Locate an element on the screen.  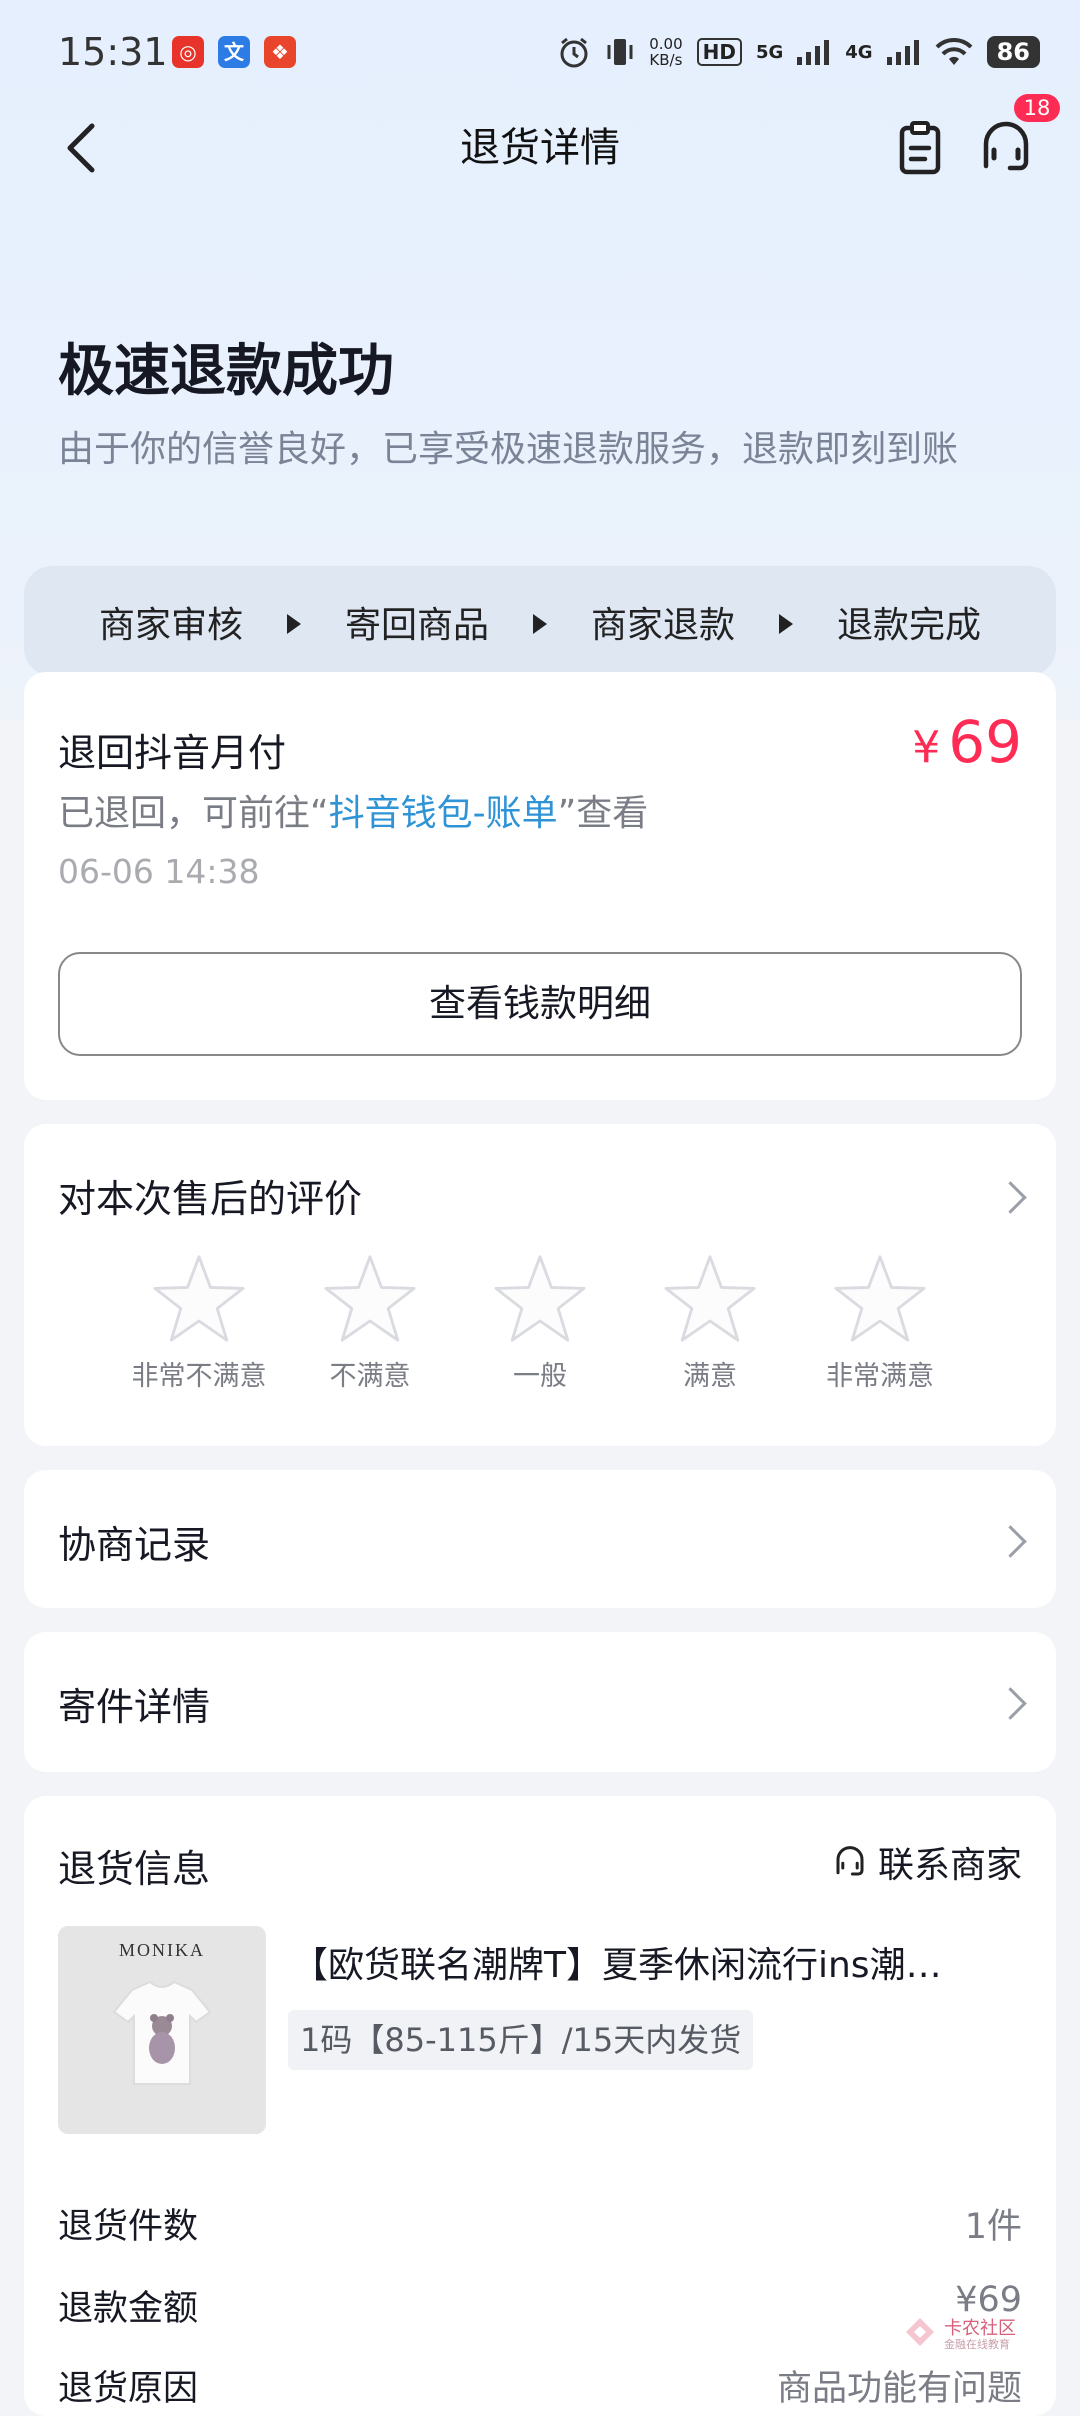
hd-indicator: HD is located at coordinates (719, 52).